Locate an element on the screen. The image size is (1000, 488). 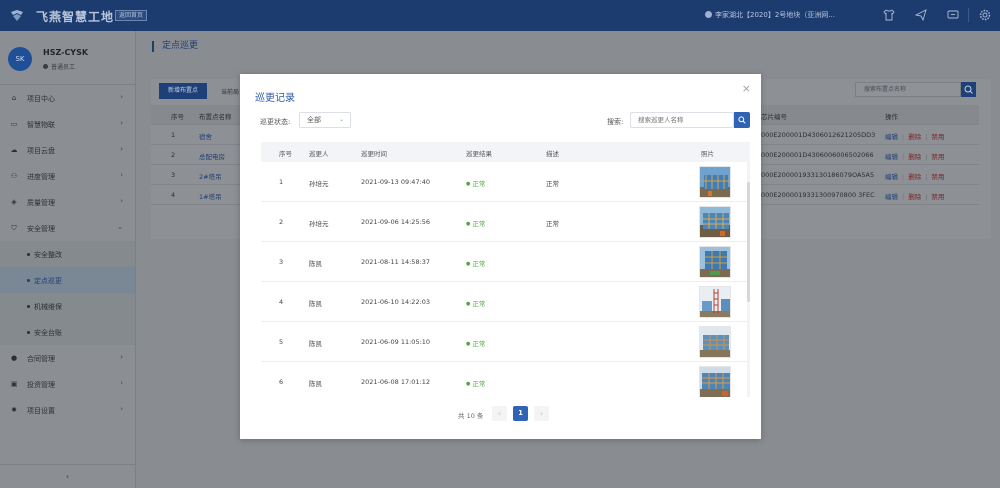
home-button: 返回首页 is located at coordinates (131, 15).